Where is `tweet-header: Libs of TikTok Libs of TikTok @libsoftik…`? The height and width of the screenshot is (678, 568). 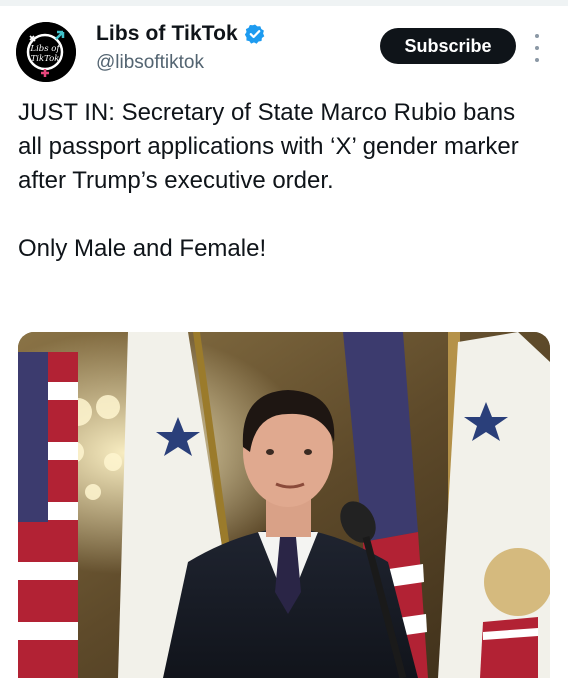
tweet-header: Libs of TikTok Libs of TikTok @libsoftik… is located at coordinates (284, 52).